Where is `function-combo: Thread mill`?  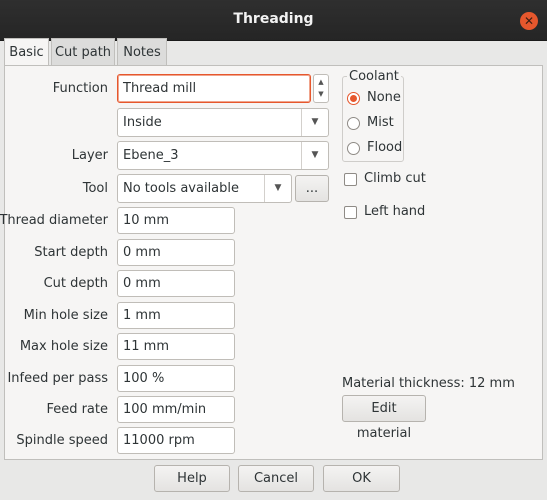 function-combo: Thread mill is located at coordinates (214, 88).